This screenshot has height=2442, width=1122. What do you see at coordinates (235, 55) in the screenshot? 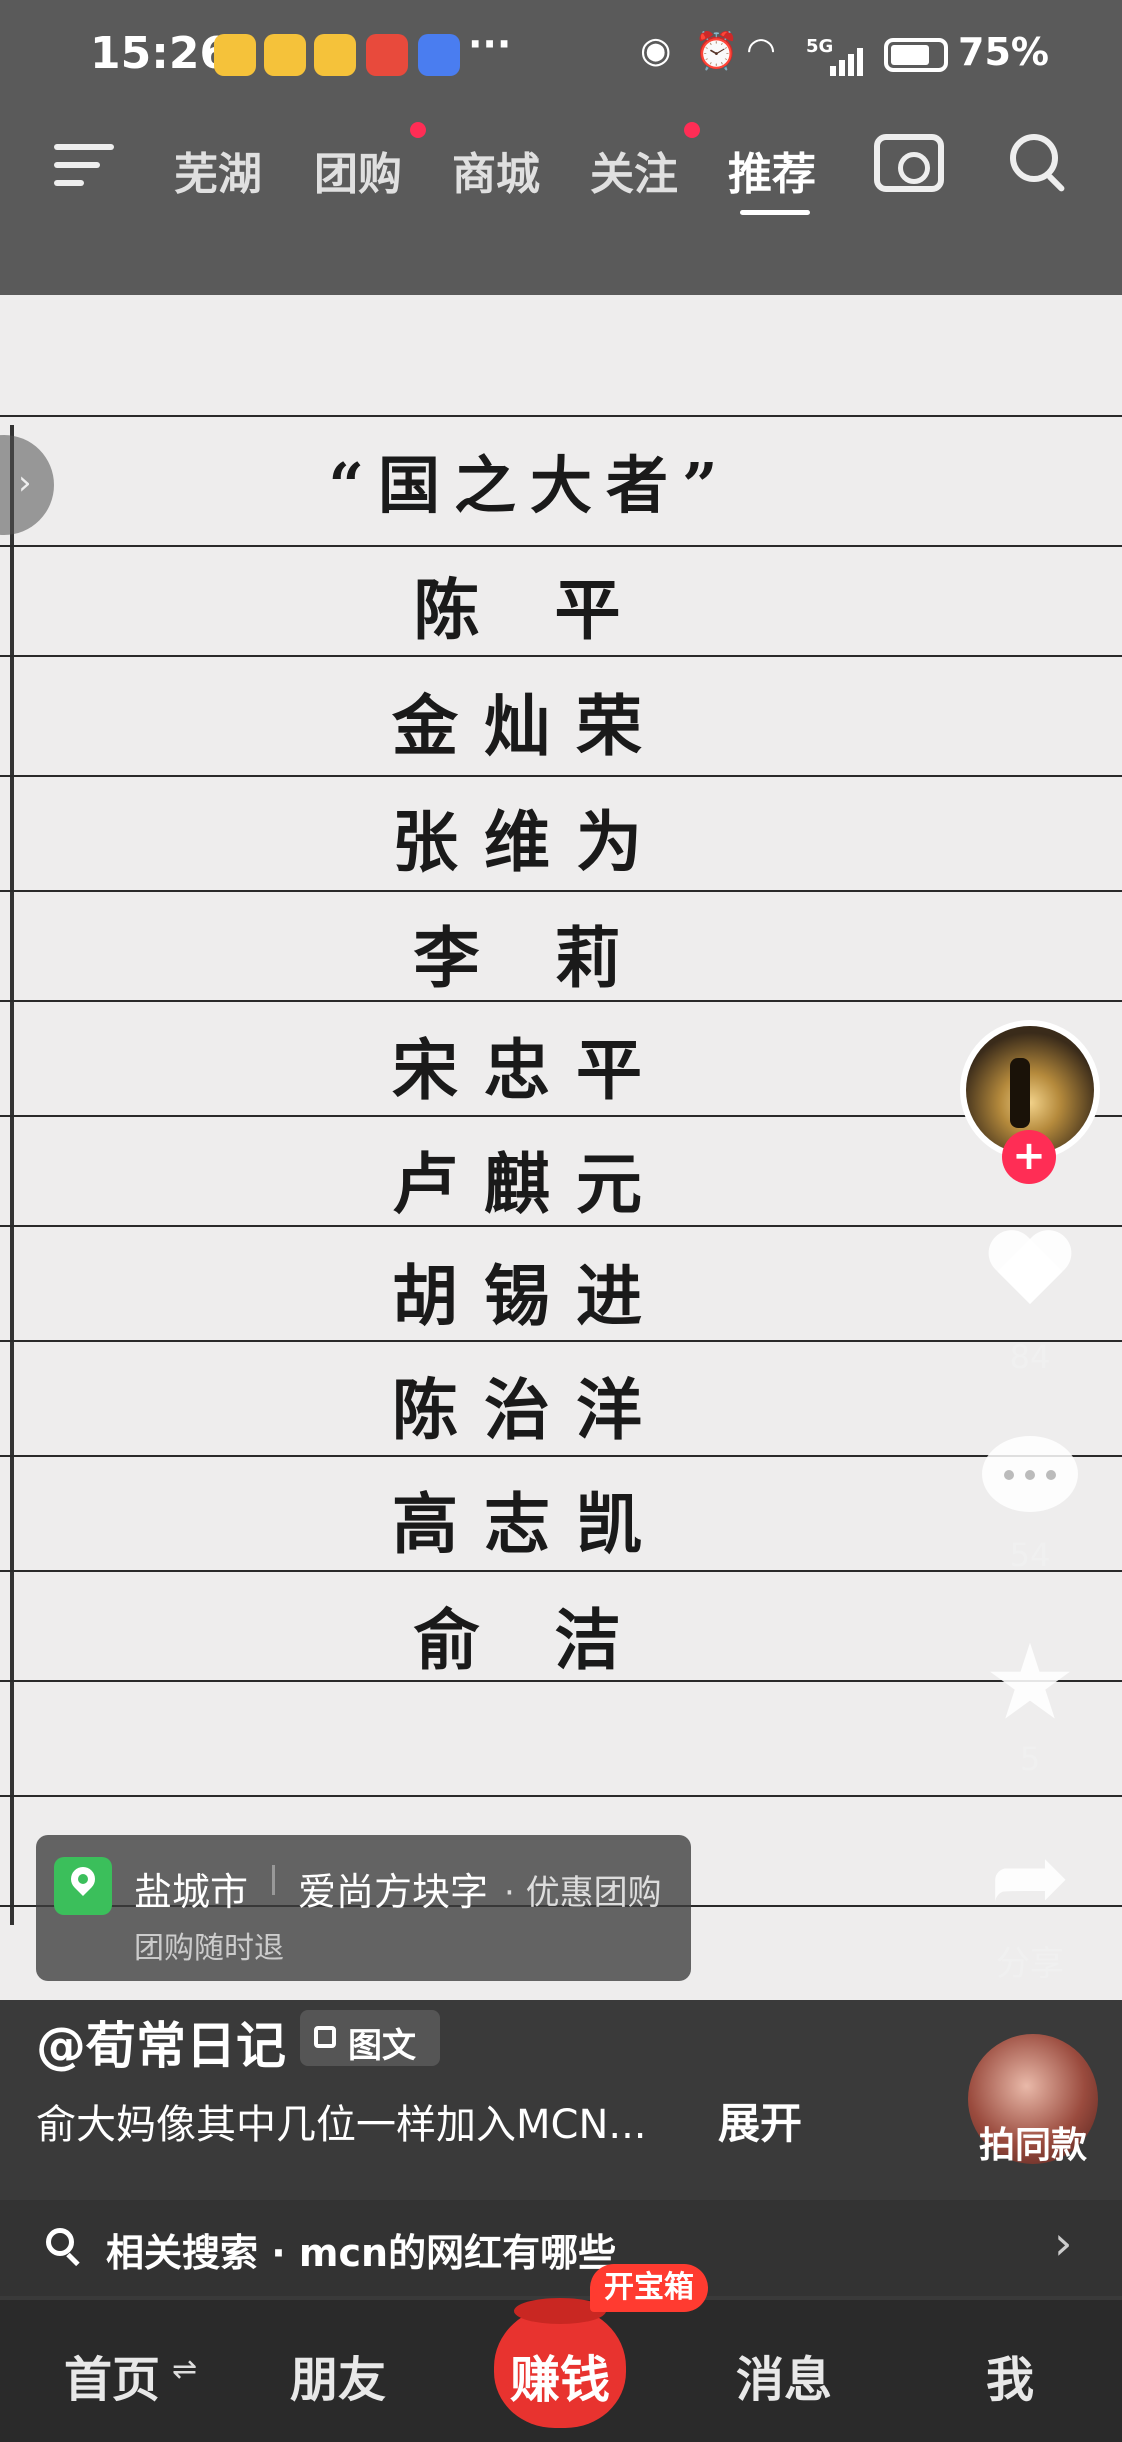
I see `weibo-app-icon` at bounding box center [235, 55].